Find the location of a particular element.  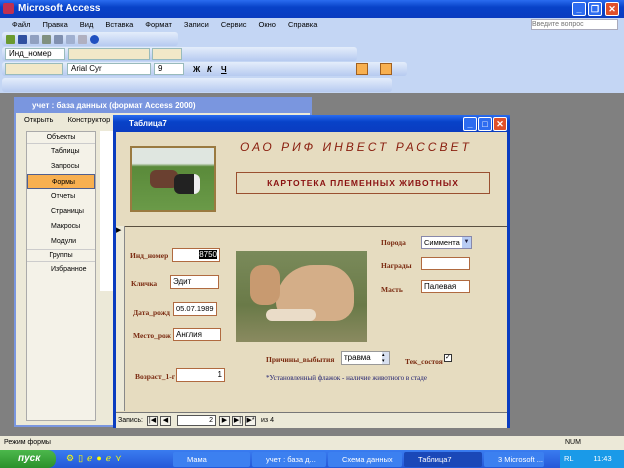

object-modules: Модули is located at coordinates (61, 241).